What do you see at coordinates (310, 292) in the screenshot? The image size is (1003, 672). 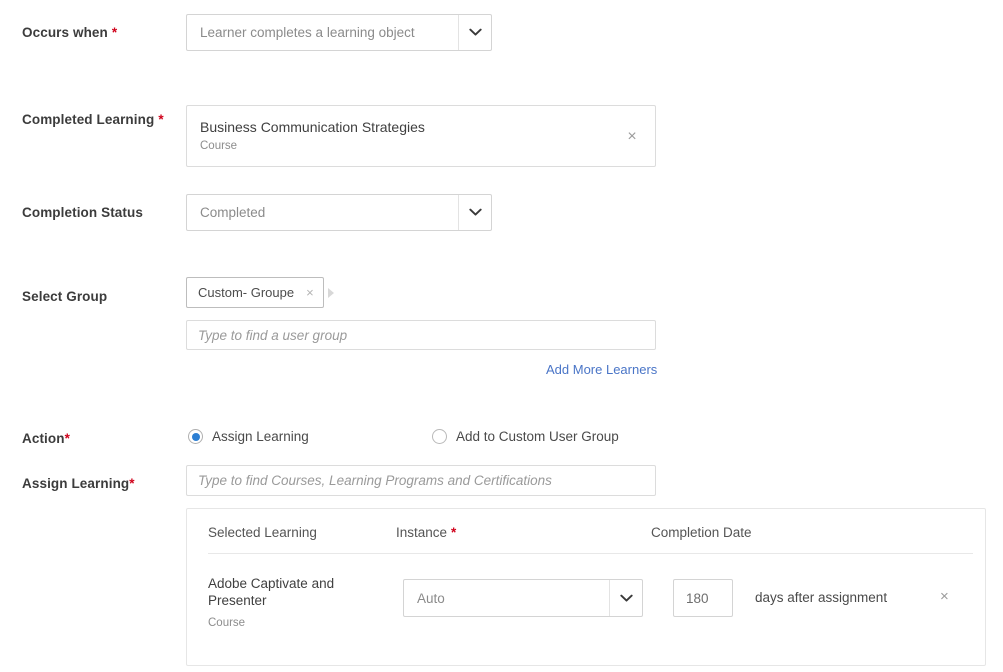 I see `close-icon: ×` at bounding box center [310, 292].